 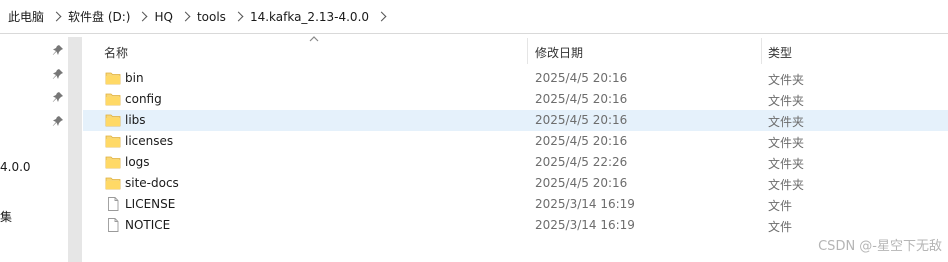 What do you see at coordinates (515, 78) in the screenshot?
I see `file-row-bin: bin 2025/4/5 20:16 文件夹` at bounding box center [515, 78].